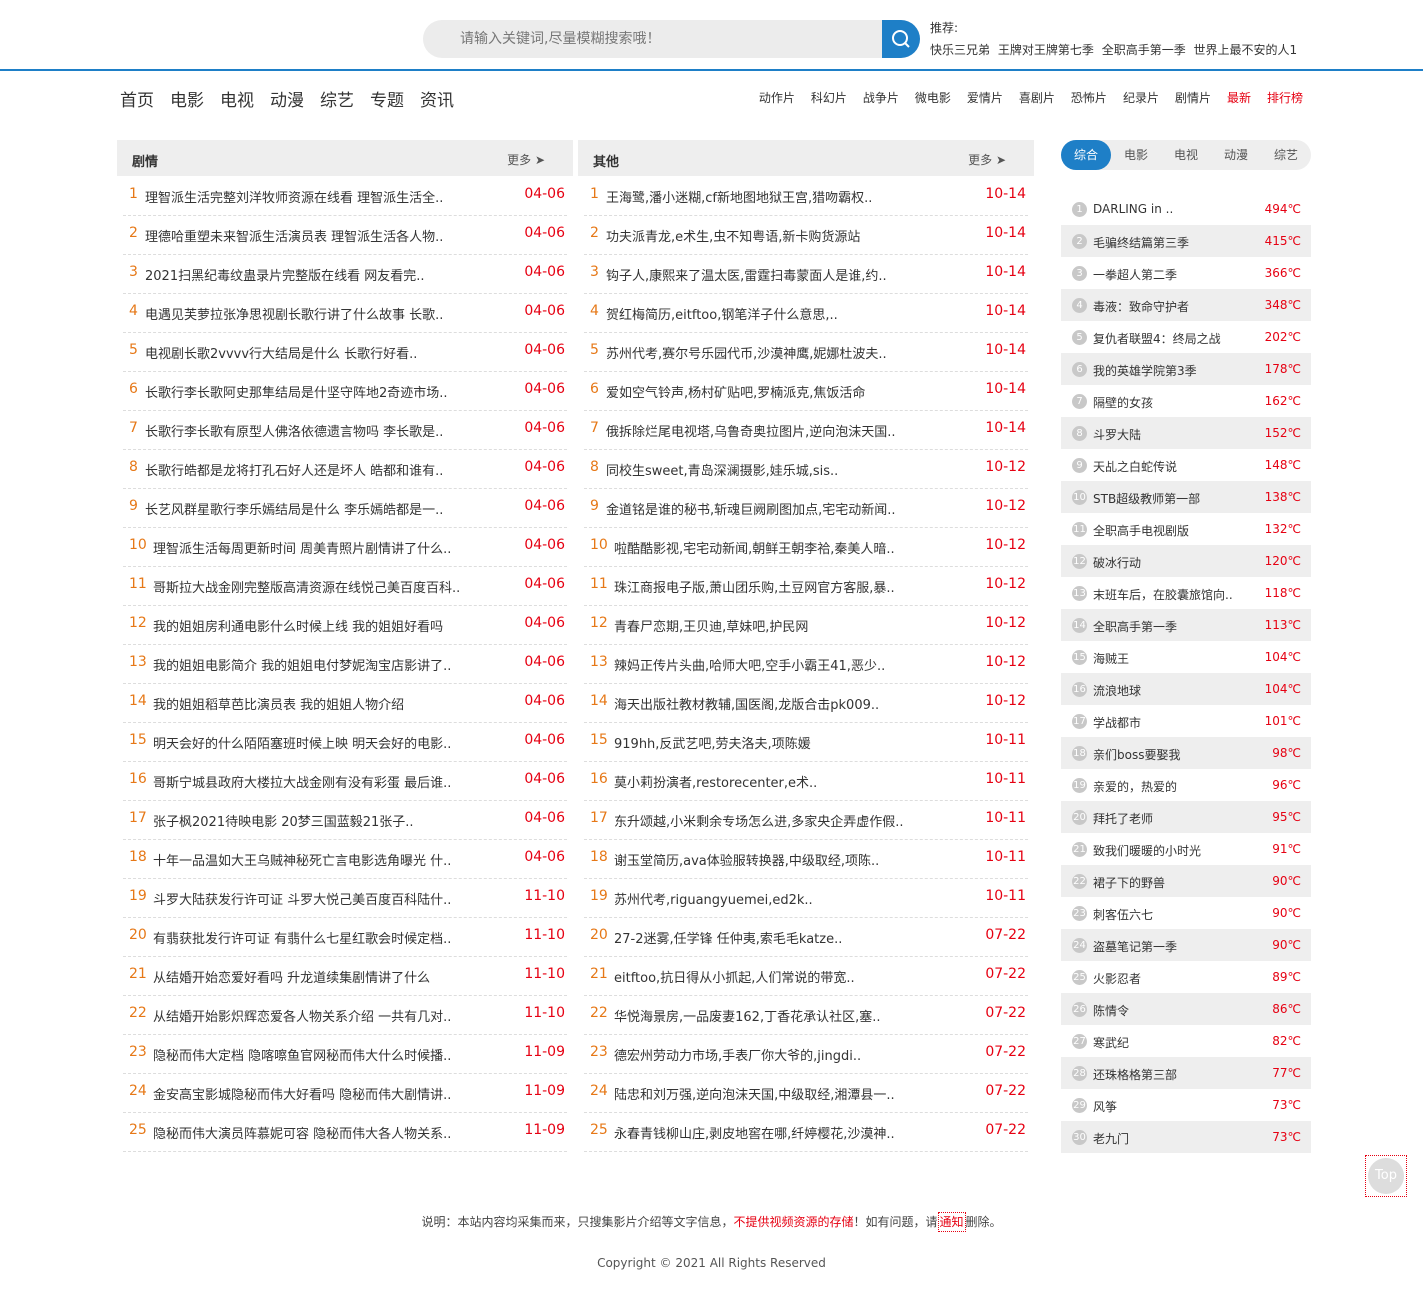  I want to click on ranking-tab: 综合, so click(1086, 155).